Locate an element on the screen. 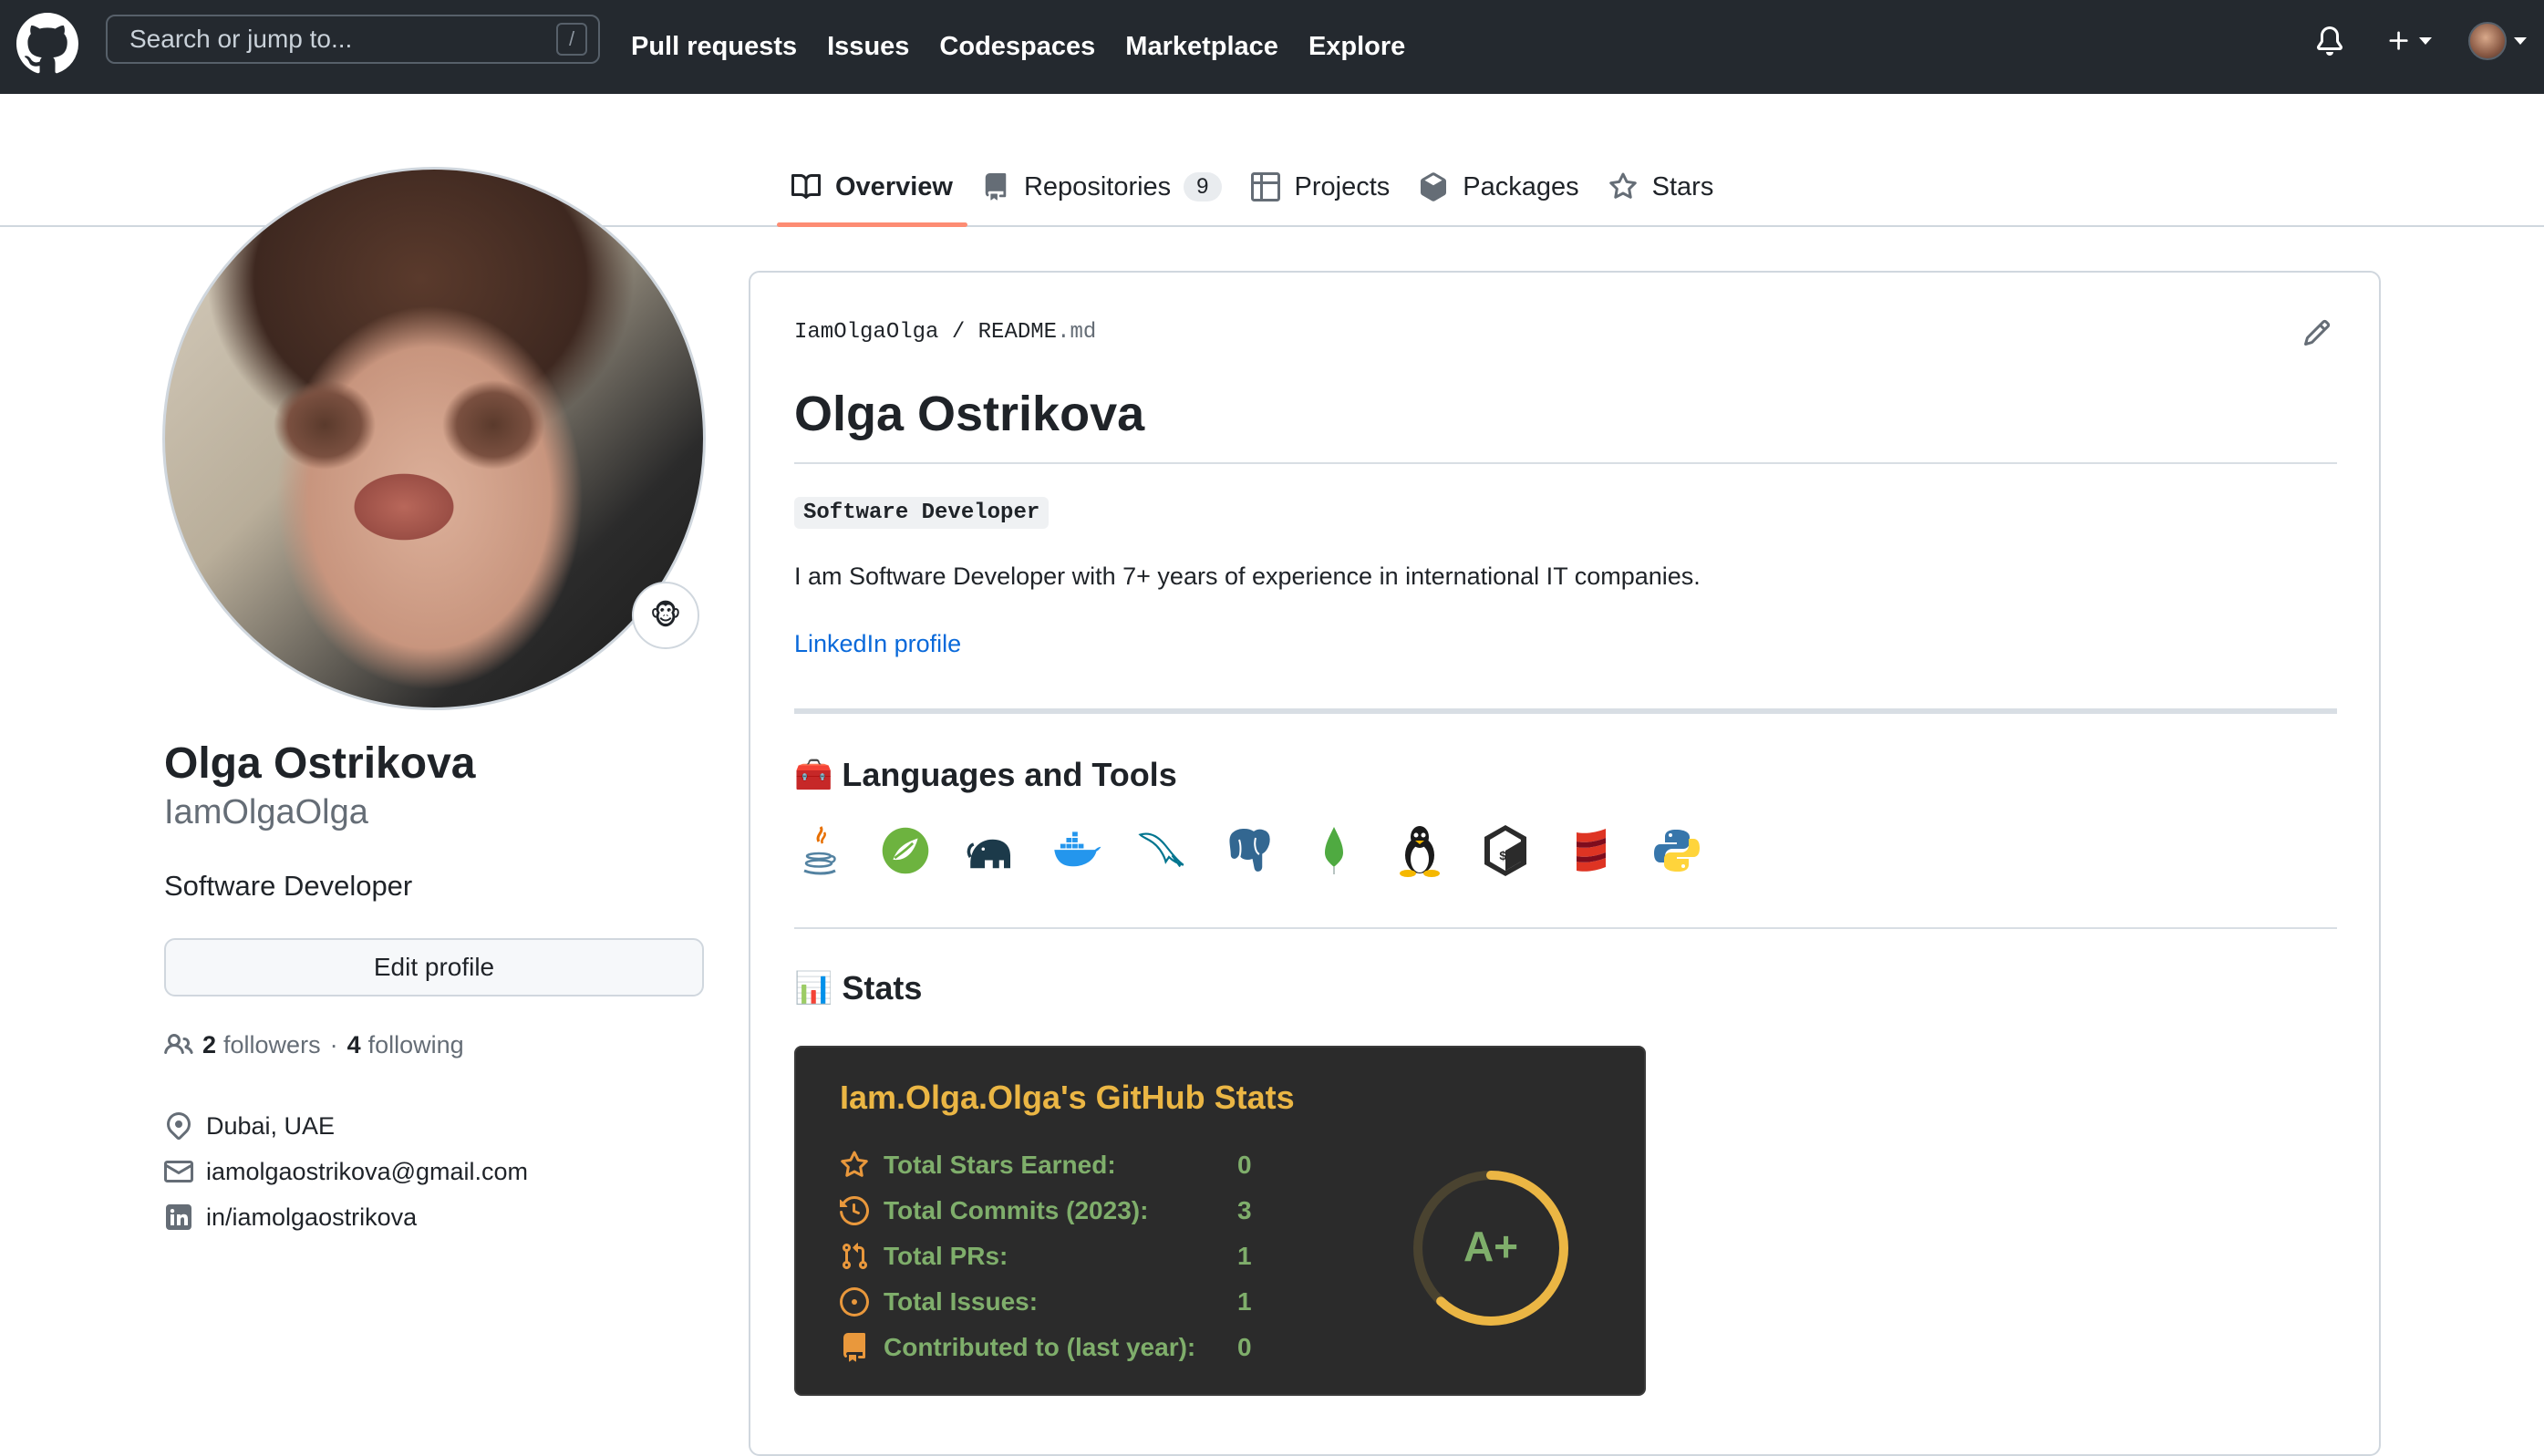 The width and height of the screenshot is (2544, 1456). stat-row-prs: Total PRs: 1 is located at coordinates (1046, 1256).